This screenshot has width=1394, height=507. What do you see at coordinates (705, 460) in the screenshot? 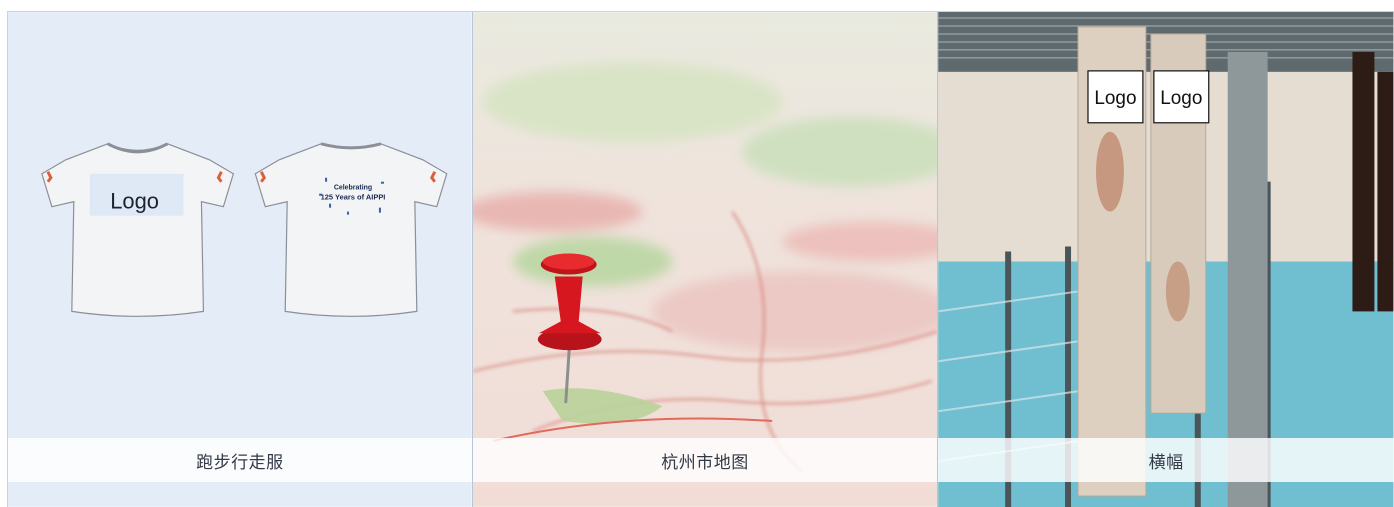
I see `card-caption: 杭州市地图` at bounding box center [705, 460].